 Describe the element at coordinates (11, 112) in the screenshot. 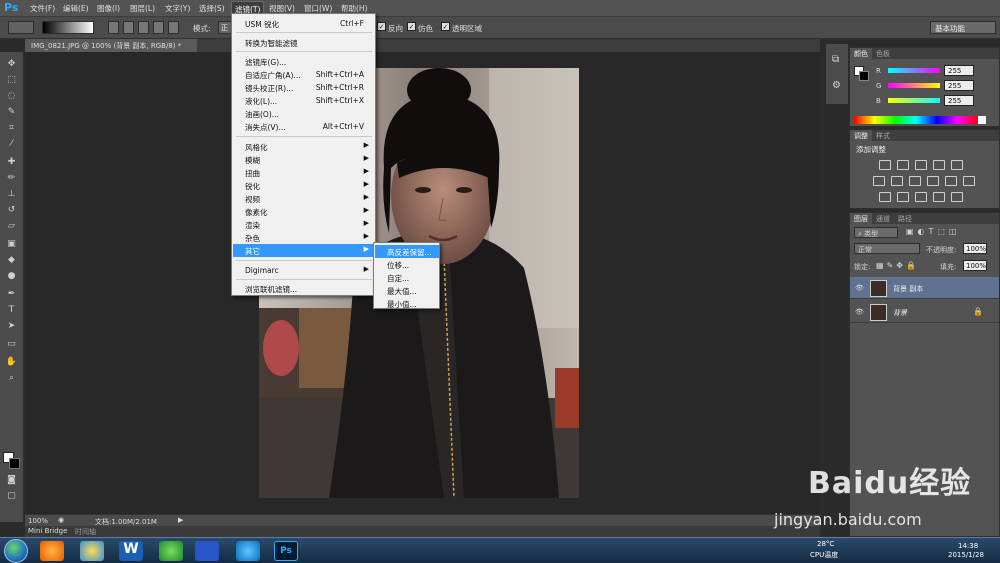

I see `quick-select-tool-icon: ✎` at that location.